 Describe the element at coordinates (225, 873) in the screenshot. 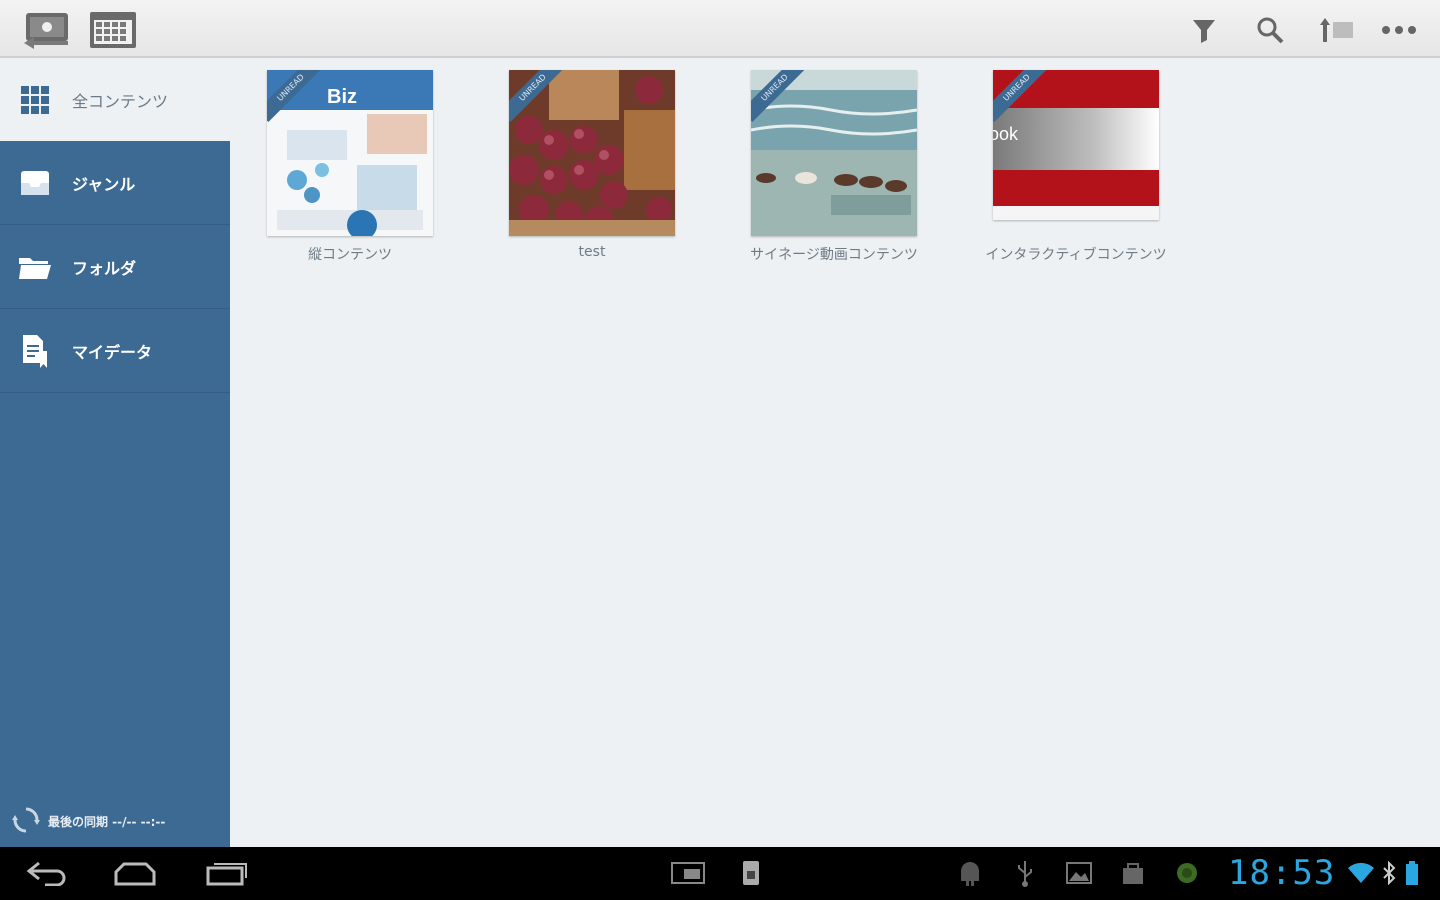

I see `recent-apps-icon` at that location.